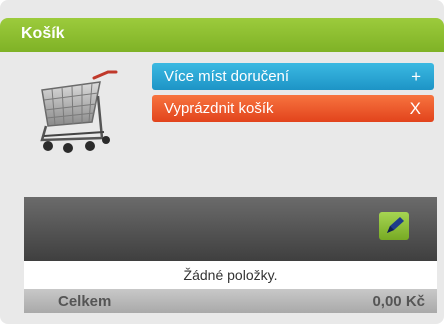 The image size is (444, 324). I want to click on edit-cart-button, so click(394, 226).